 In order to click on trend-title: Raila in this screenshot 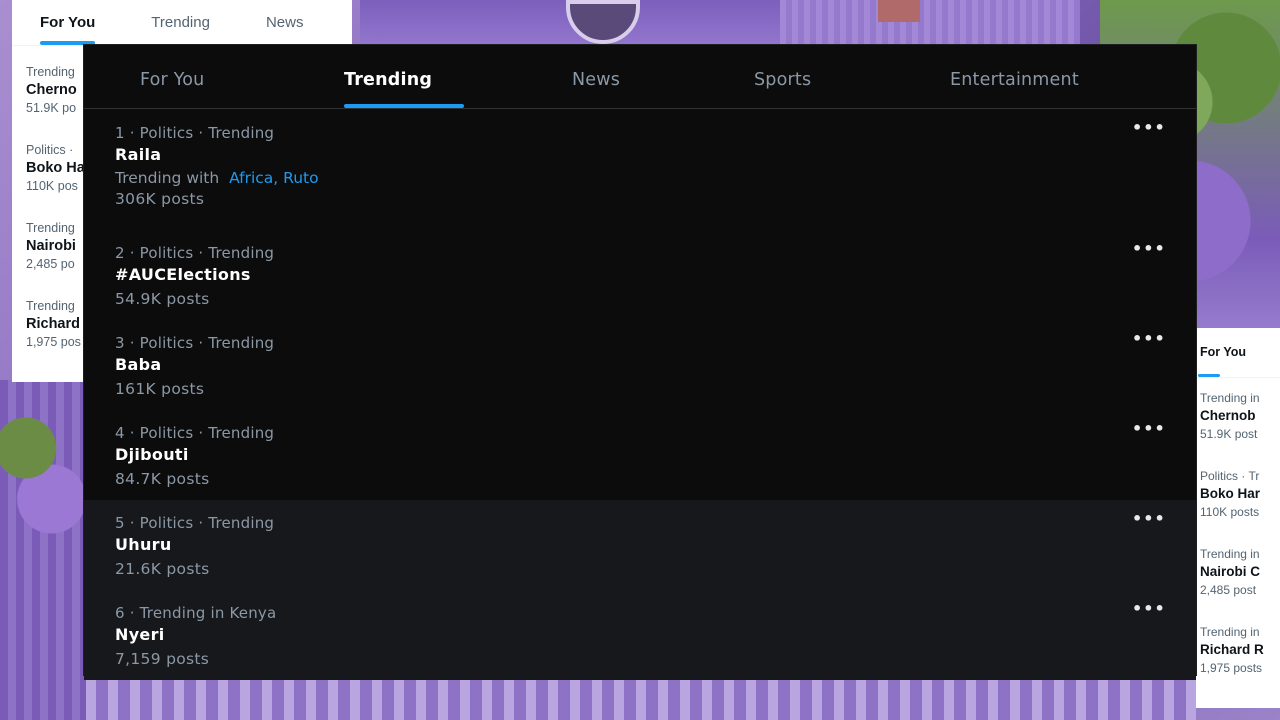, I will do `click(138, 154)`.